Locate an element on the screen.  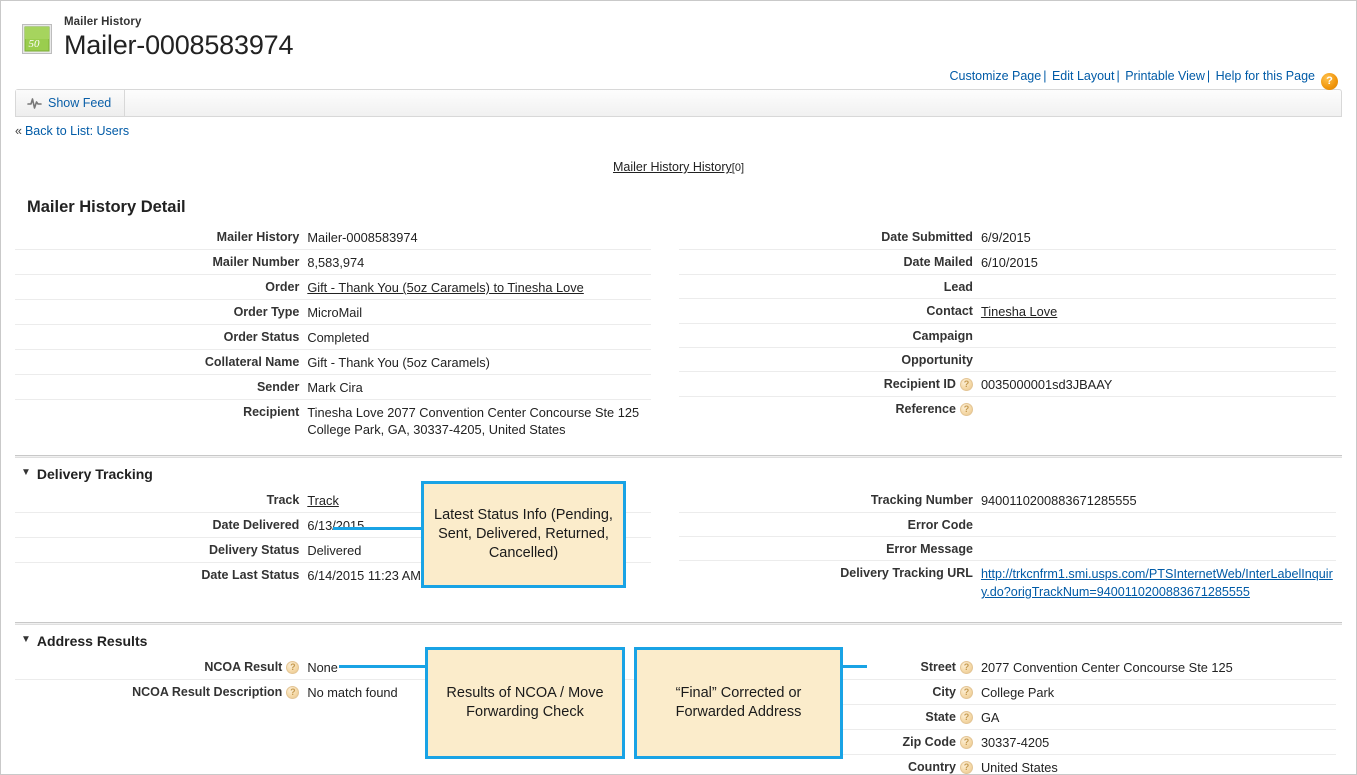
section-title: Address Results is located at coordinates (92, 641).